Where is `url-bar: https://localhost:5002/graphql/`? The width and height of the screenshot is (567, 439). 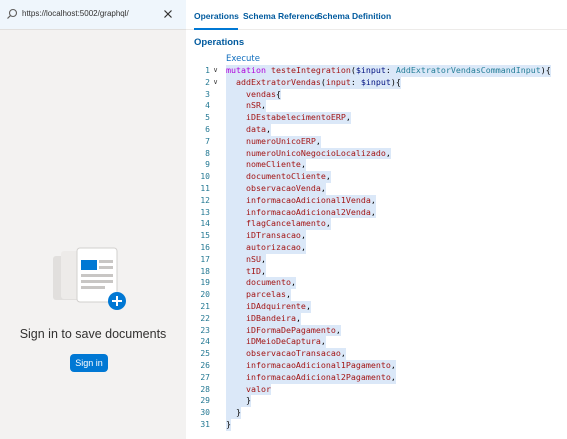 url-bar: https://localhost:5002/graphql/ is located at coordinates (93, 15).